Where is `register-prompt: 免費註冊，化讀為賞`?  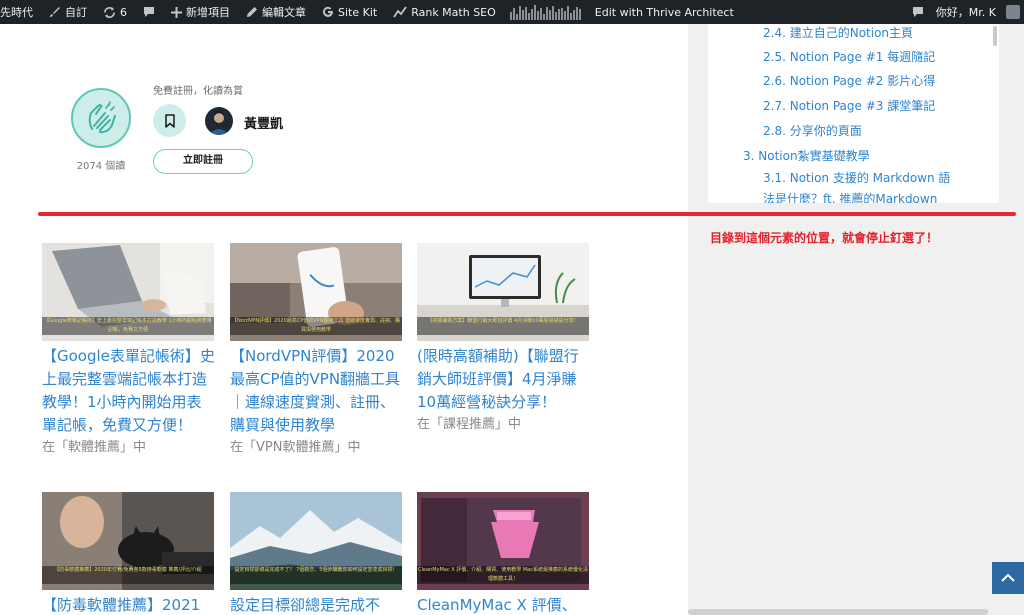 register-prompt: 免費註冊，化讀為賞 is located at coordinates (198, 91).